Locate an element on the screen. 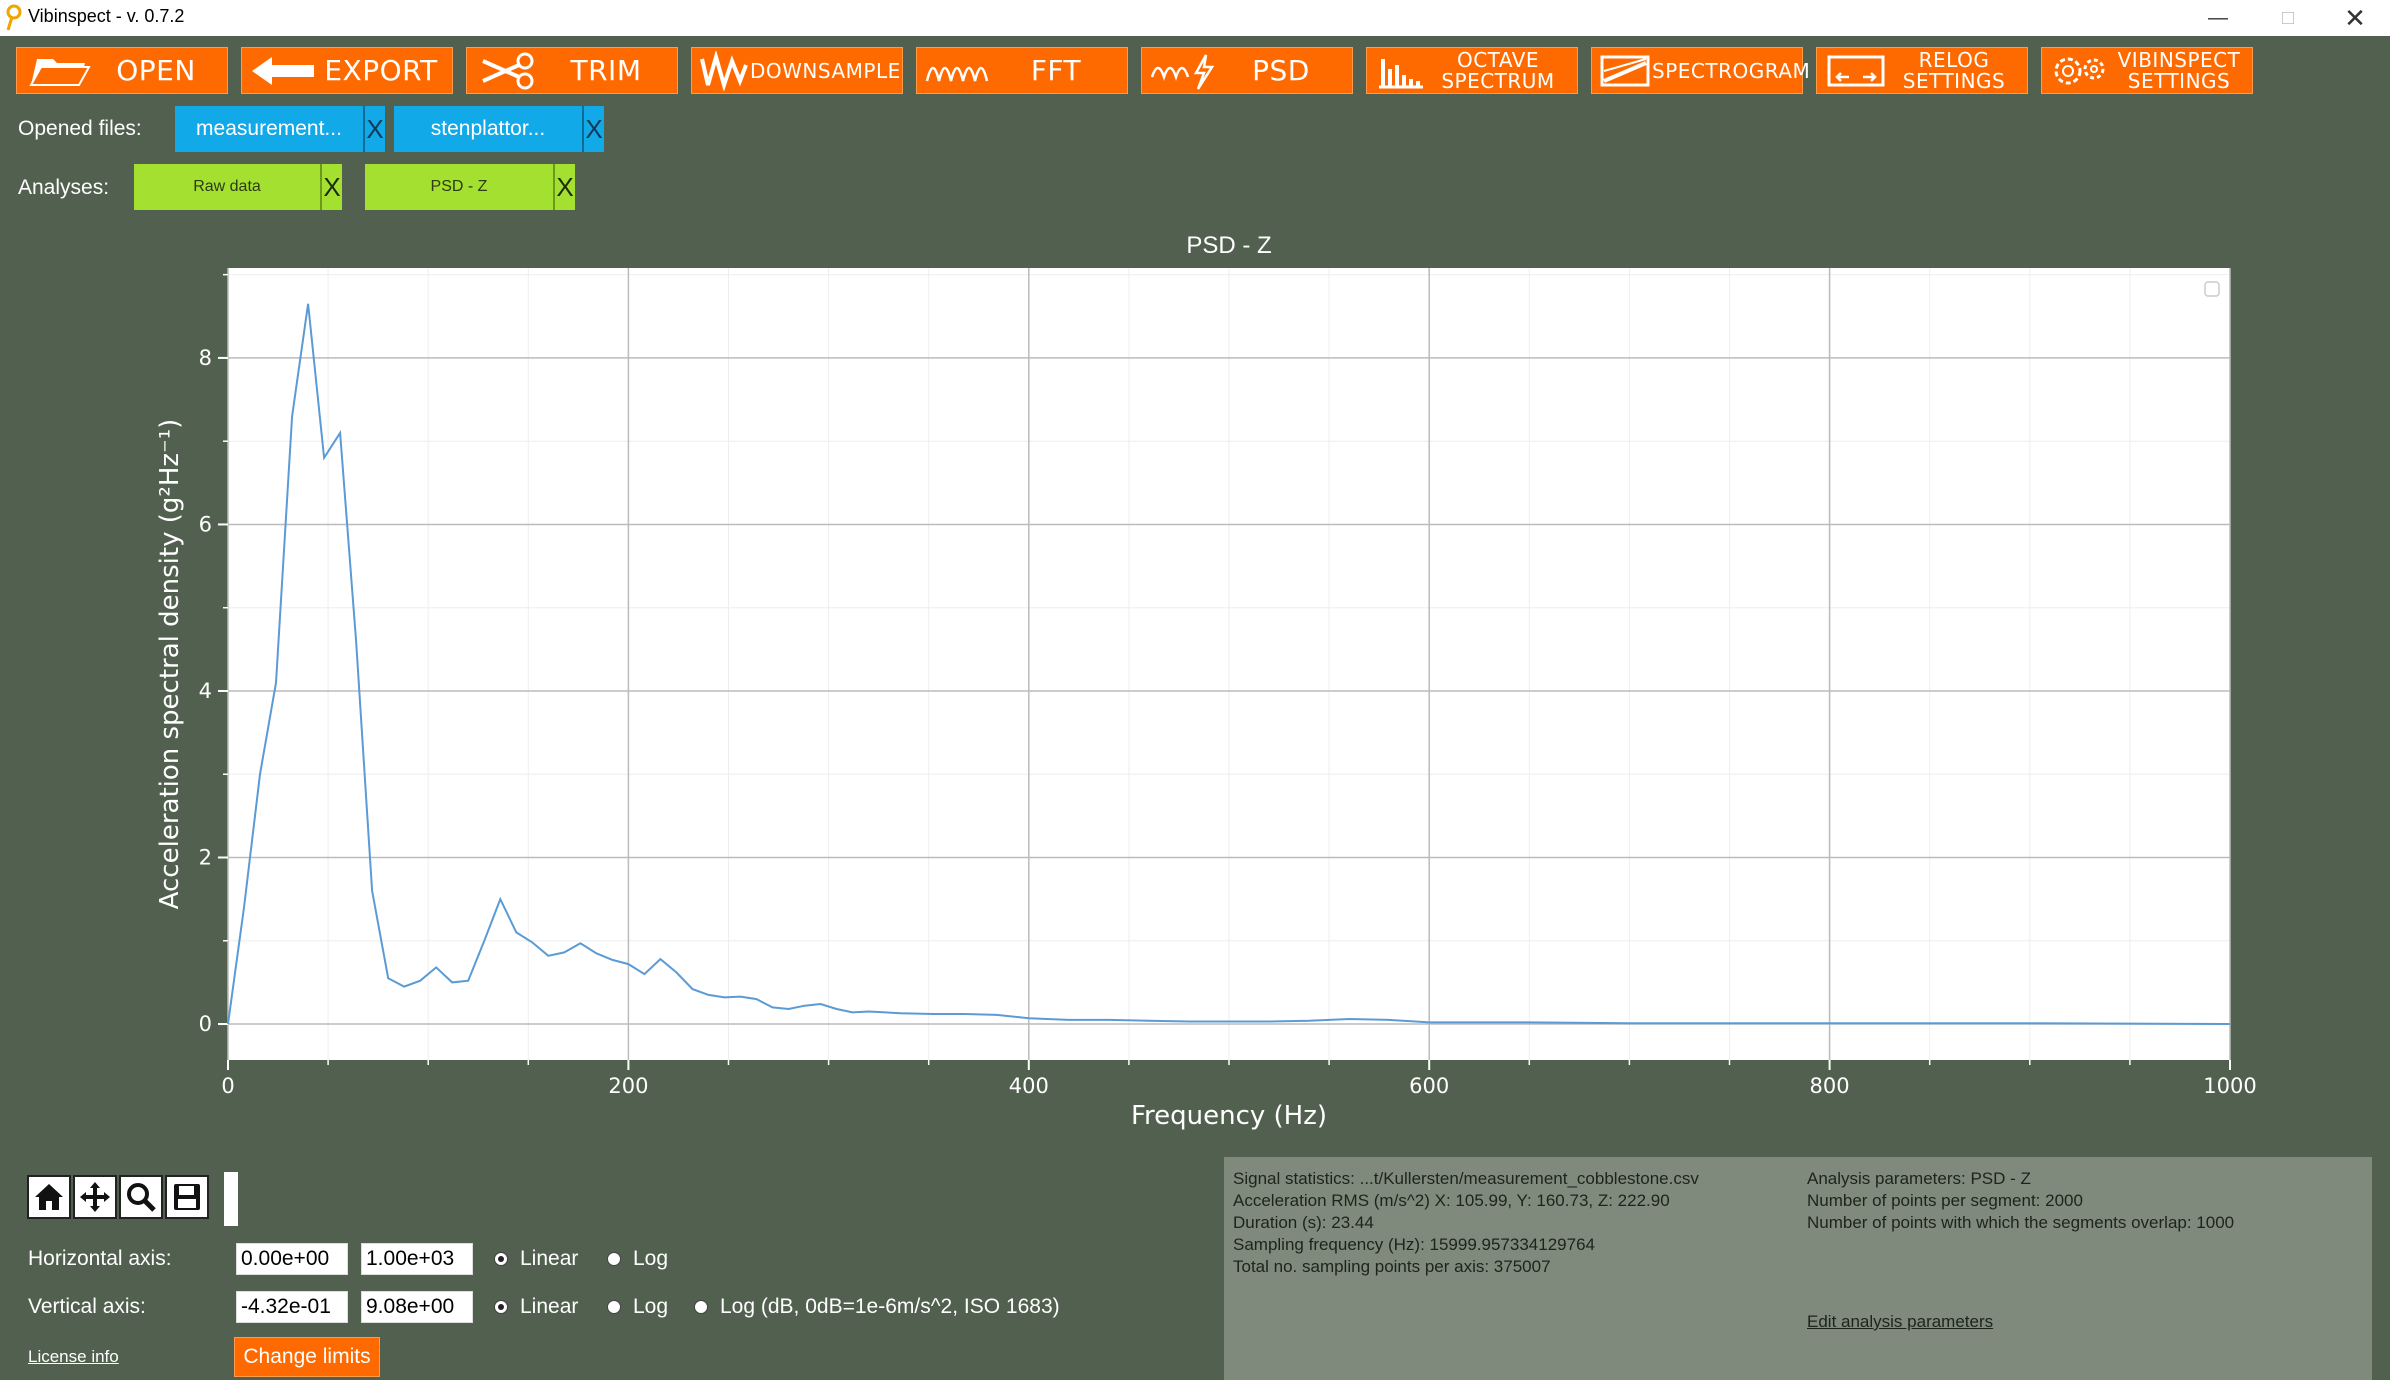  horizontal-max-input is located at coordinates (417, 1259).